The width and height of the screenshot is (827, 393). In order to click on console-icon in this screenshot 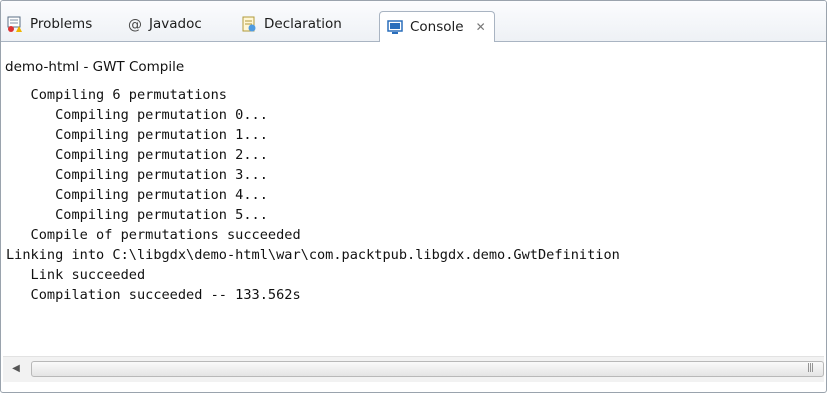, I will do `click(395, 27)`.